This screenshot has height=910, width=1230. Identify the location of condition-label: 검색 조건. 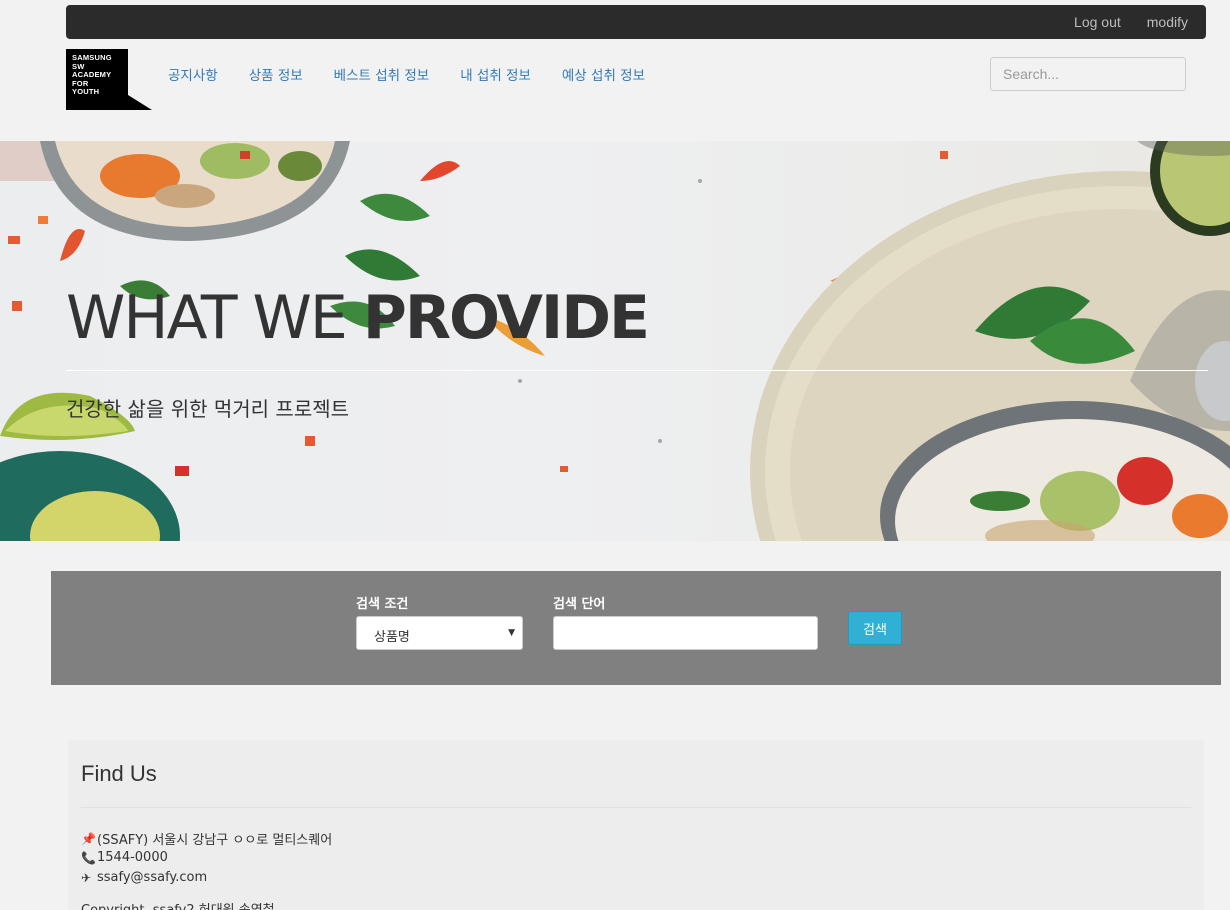
(382, 604).